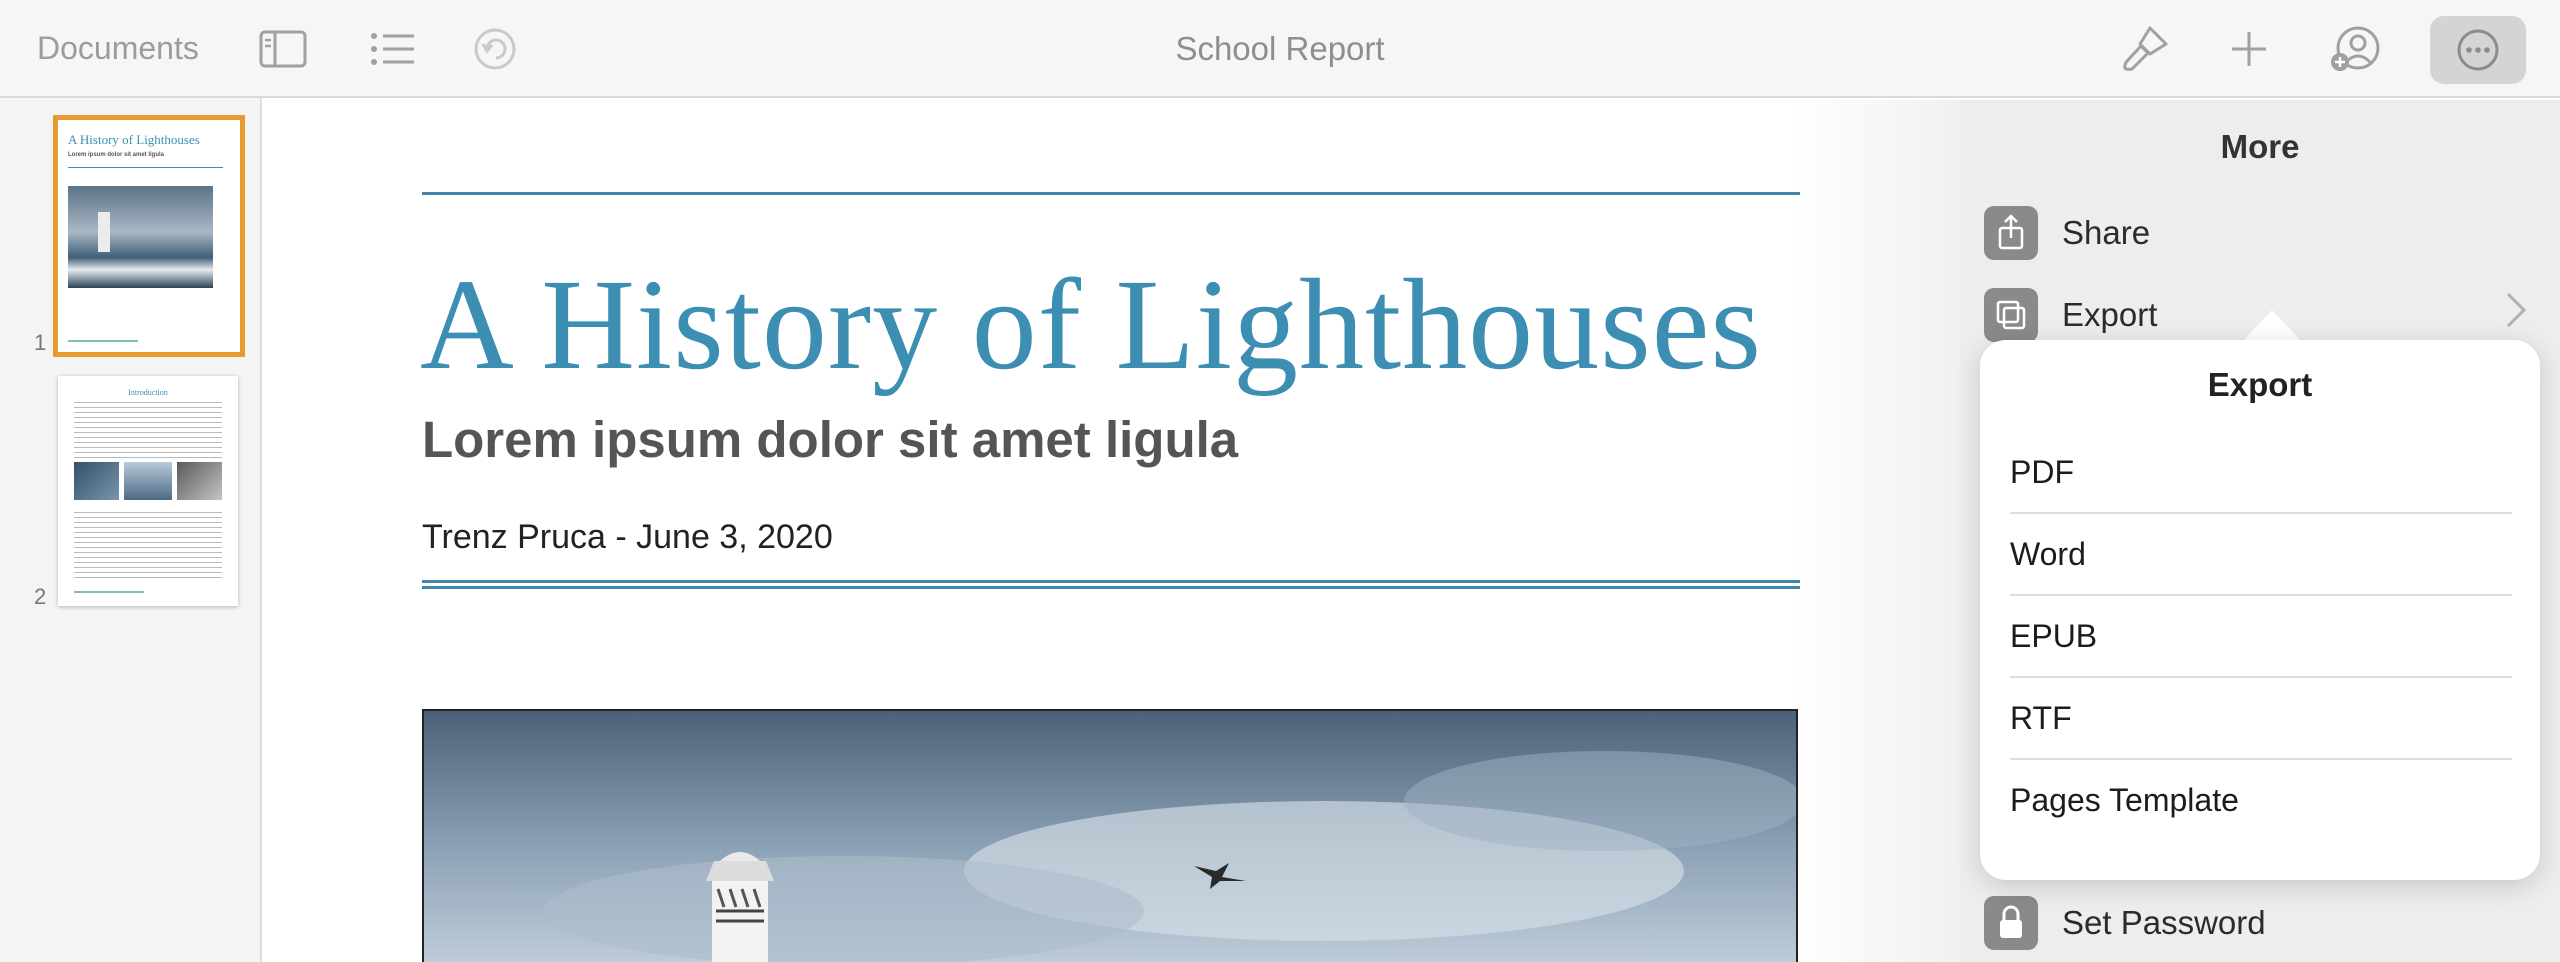 This screenshot has height=962, width=2560. I want to click on doc-author-line: Trenz Pruca - June 3, 2020, so click(627, 537).